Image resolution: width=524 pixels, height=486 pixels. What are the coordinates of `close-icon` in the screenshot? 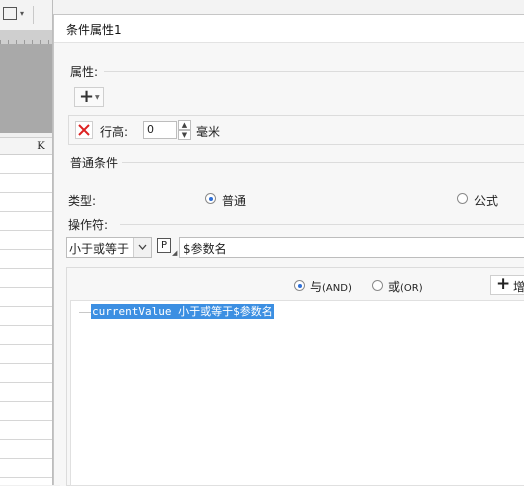 It's located at (84, 130).